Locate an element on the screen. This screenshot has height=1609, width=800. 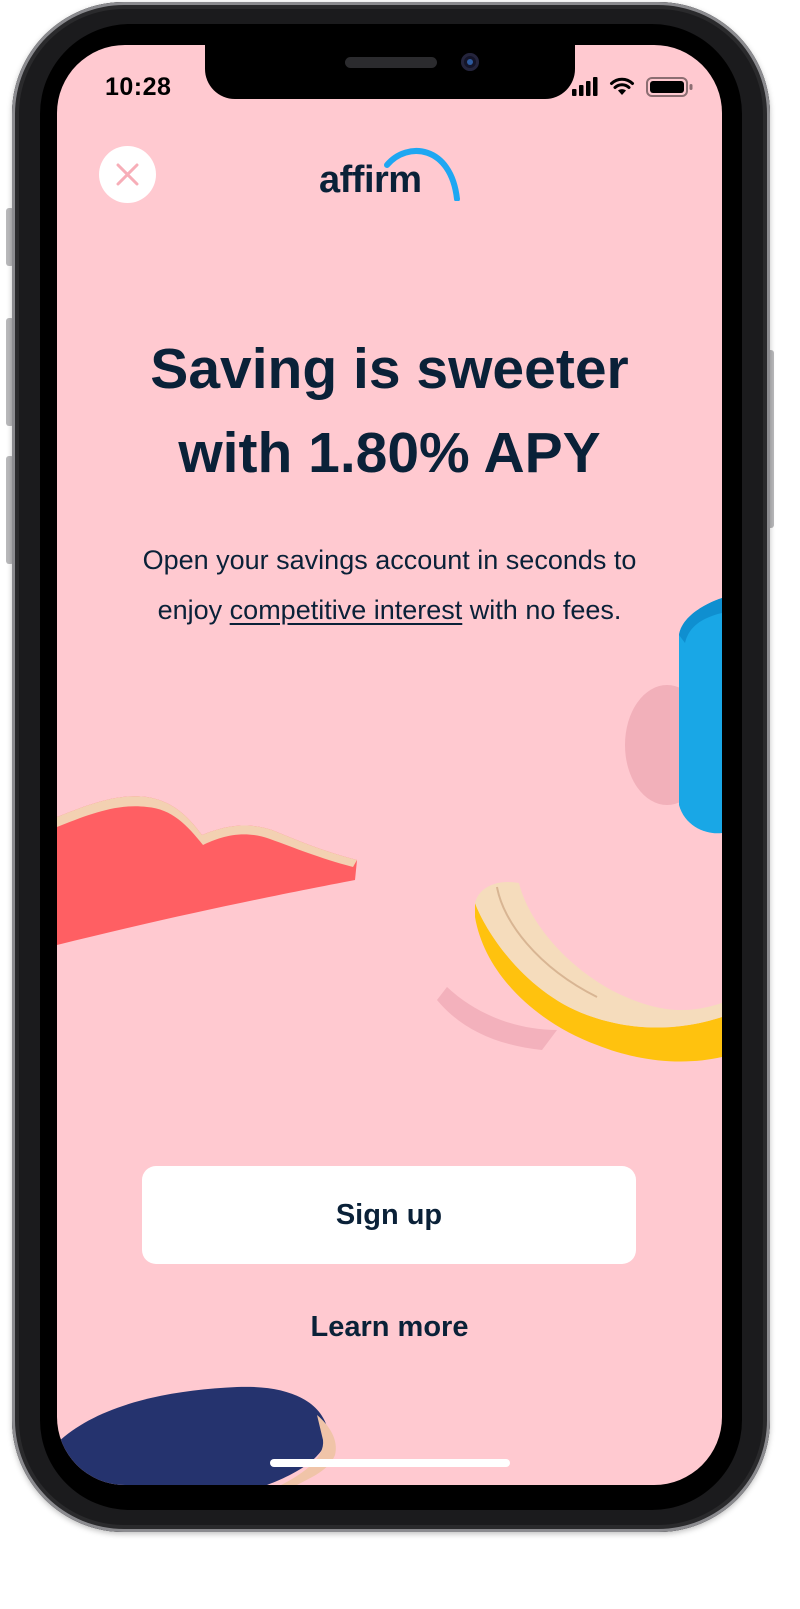
headline-line-1: Saving is sweeter is located at coordinates (389, 369).